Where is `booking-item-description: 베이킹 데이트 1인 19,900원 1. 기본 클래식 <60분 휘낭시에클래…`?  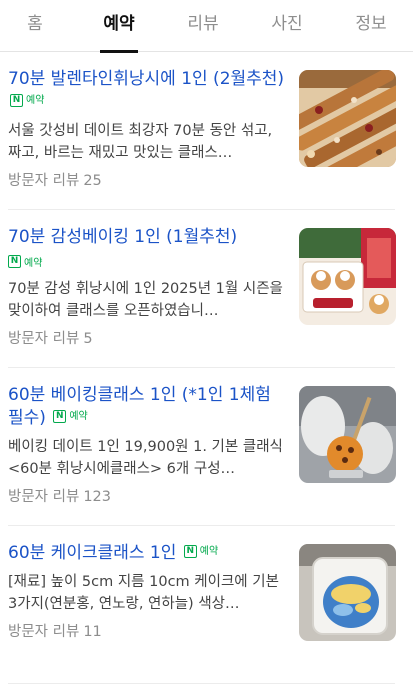 booking-item-description: 베이킹 데이트 1인 19,900원 1. 기본 클래식 <60분 휘낭시에클래… is located at coordinates (145, 458).